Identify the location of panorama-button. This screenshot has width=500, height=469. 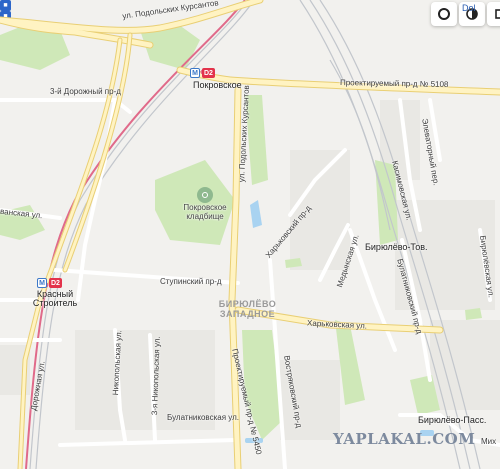
(493, 14).